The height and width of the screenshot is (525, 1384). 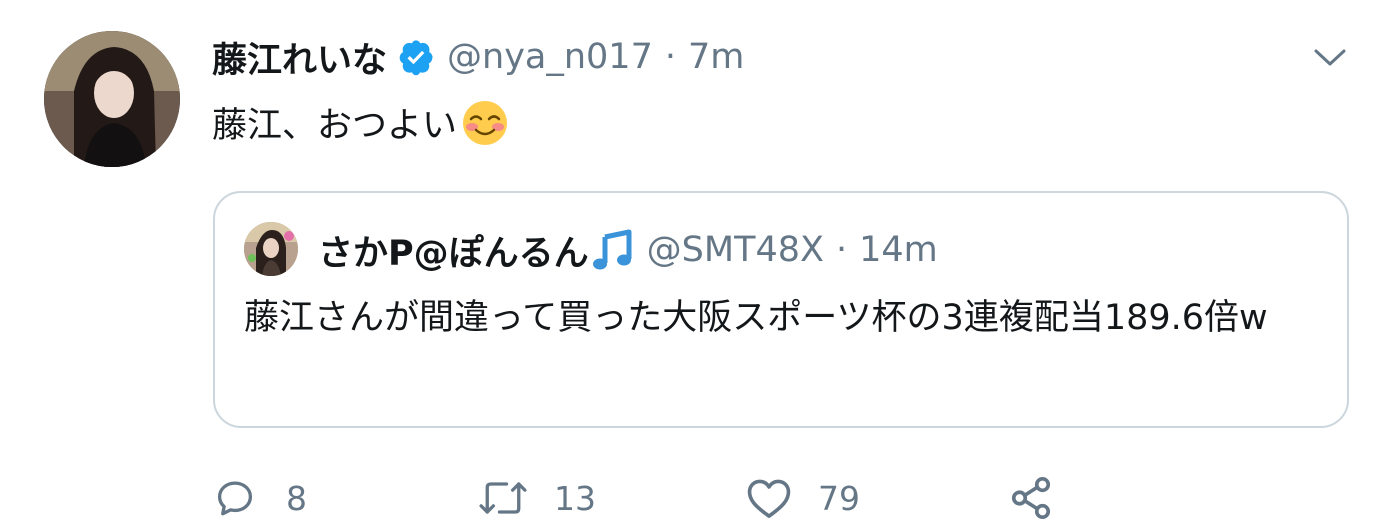 What do you see at coordinates (735, 250) in the screenshot?
I see `quoted-author-handle: @SMT48X` at bounding box center [735, 250].